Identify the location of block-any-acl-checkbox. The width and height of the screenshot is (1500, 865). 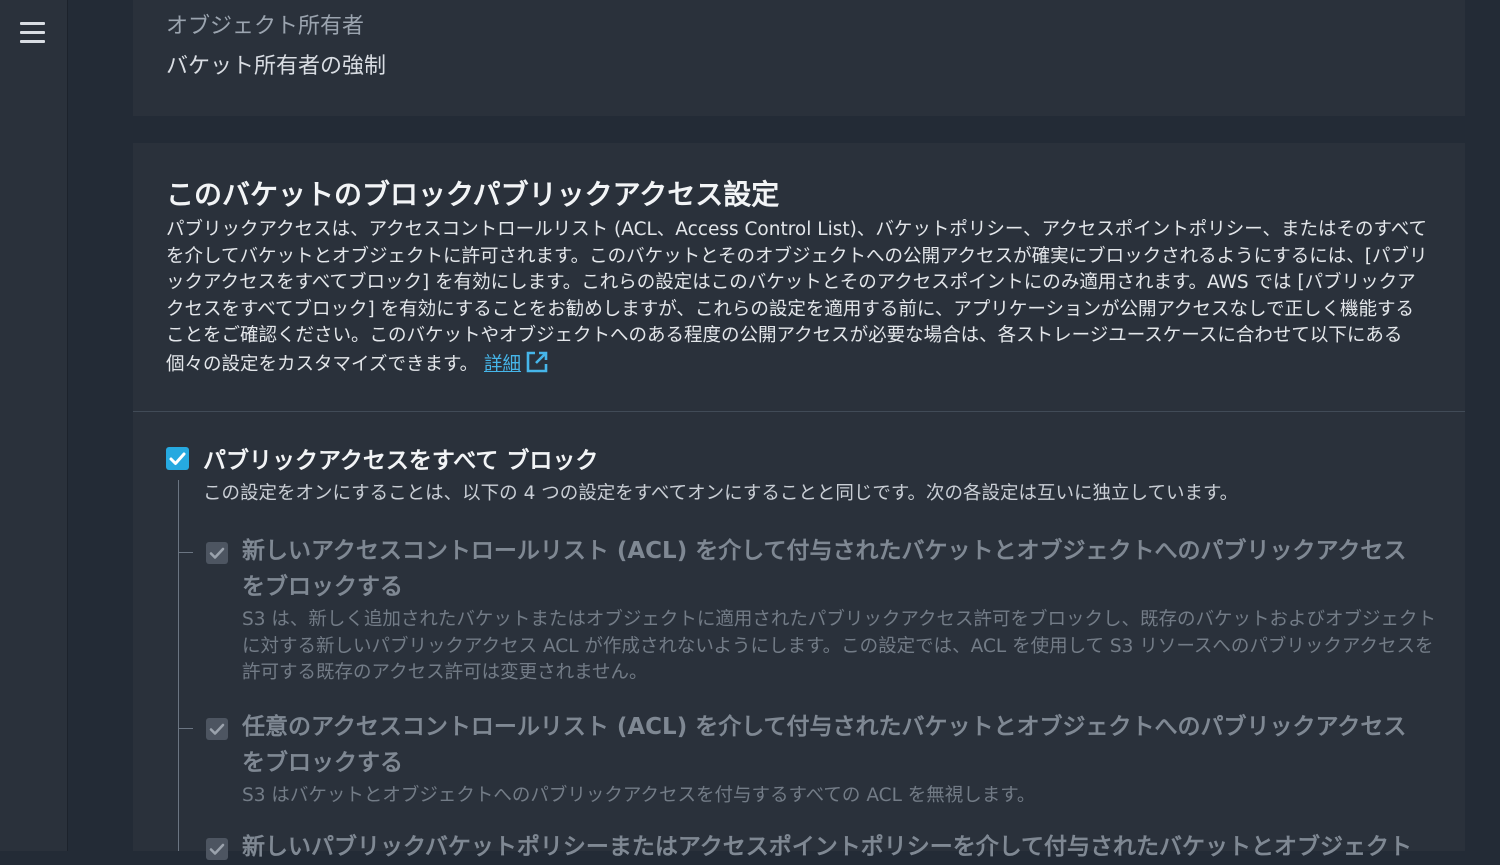
(217, 729).